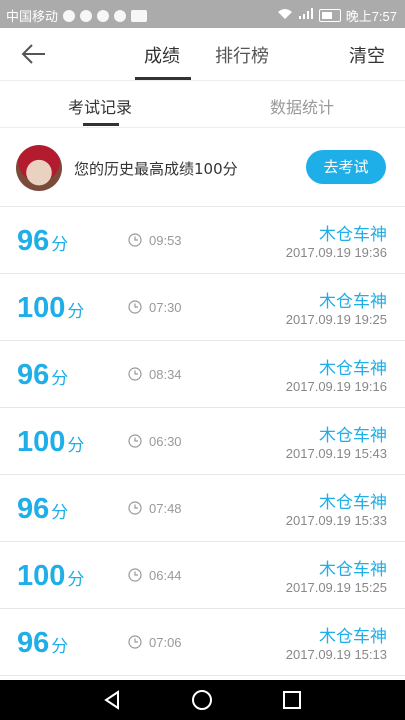  Describe the element at coordinates (371, 16) in the screenshot. I see `clock-time: 晚上7:57` at that location.